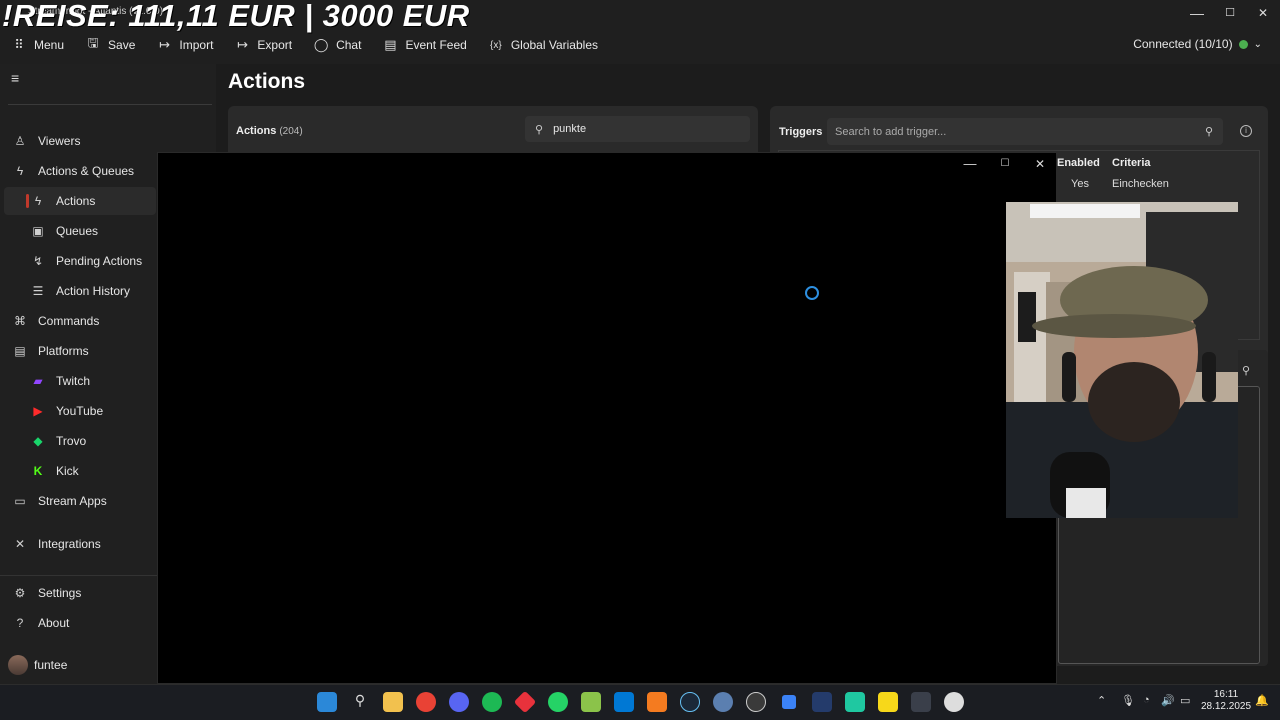 This screenshot has width=1280, height=720. Describe the element at coordinates (38, 411) in the screenshot. I see `youtube-icon: ▶` at that location.